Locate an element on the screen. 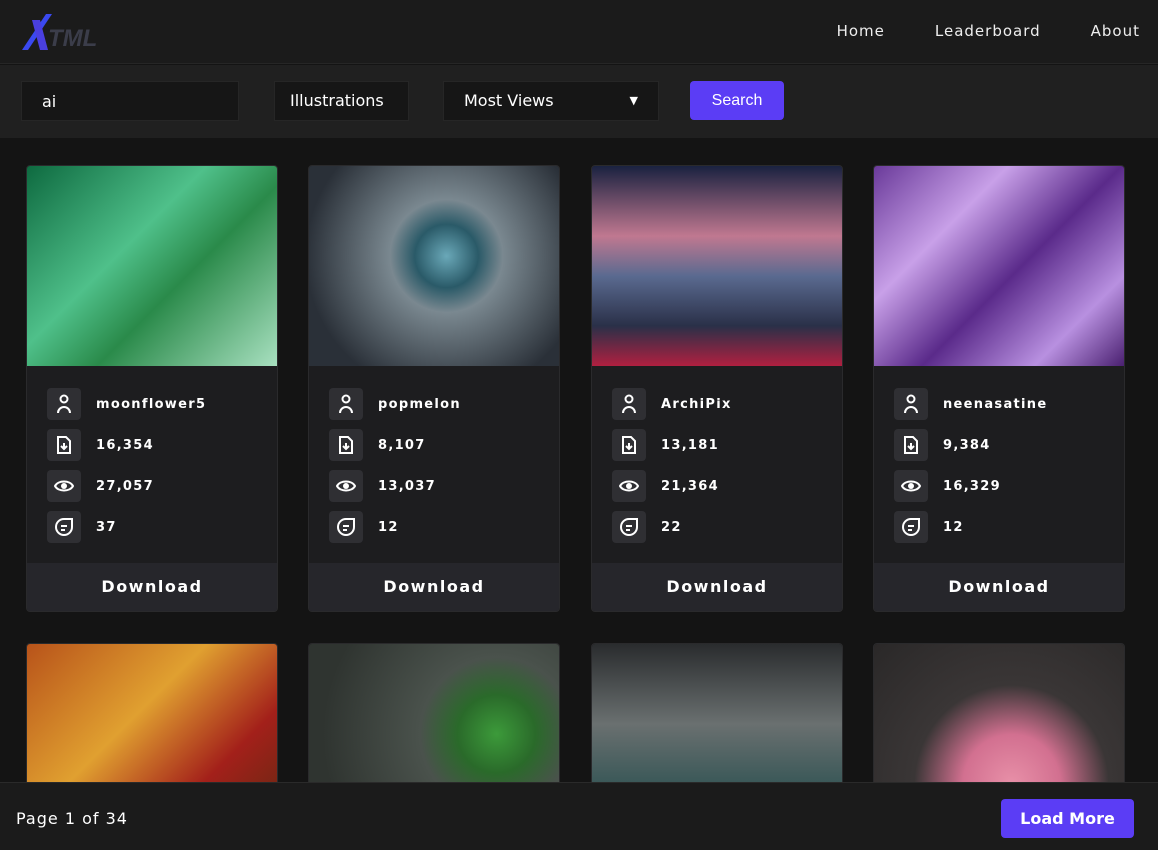 The image size is (1158, 850). filter-bar: Illustrations Most Views ▼ Search is located at coordinates (579, 101).